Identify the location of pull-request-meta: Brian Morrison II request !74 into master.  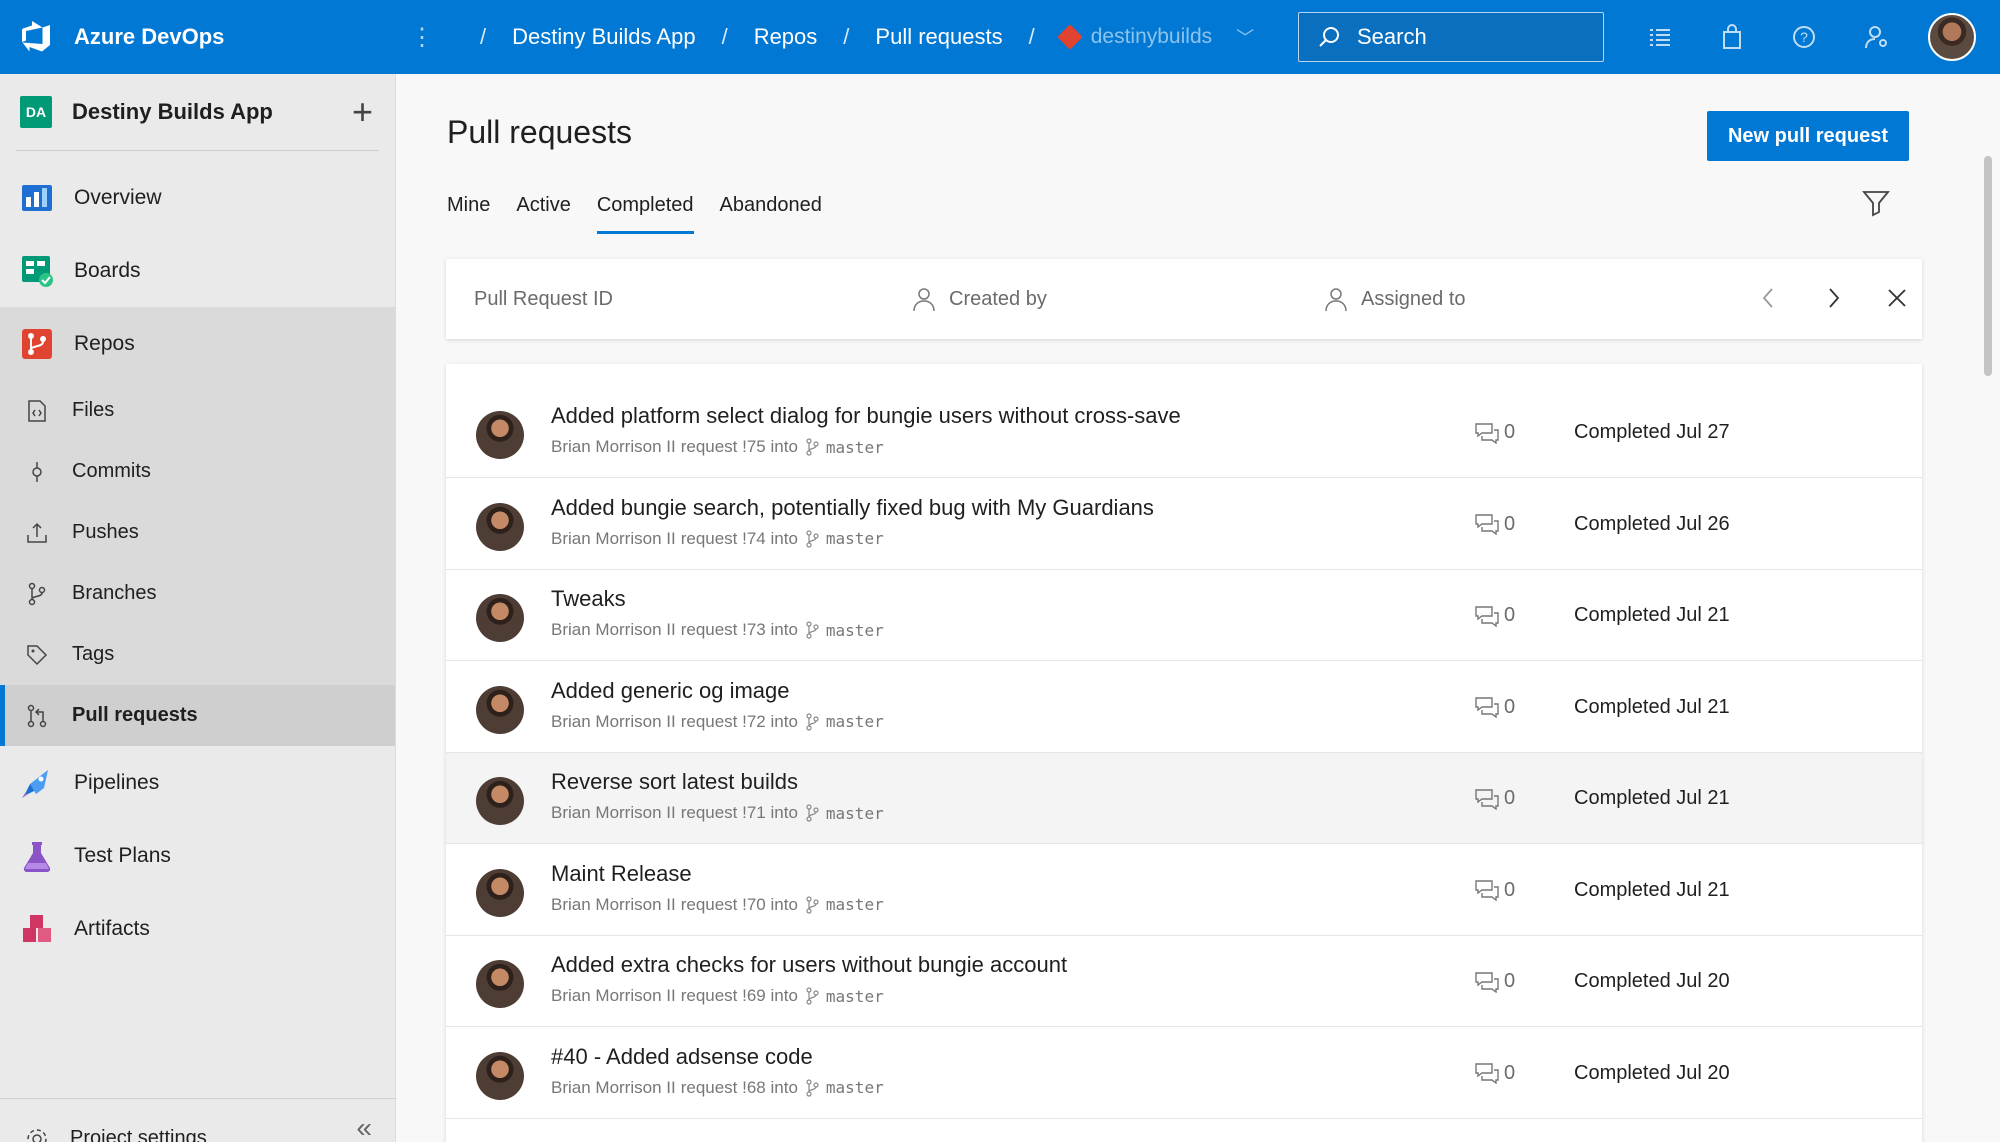
(717, 539).